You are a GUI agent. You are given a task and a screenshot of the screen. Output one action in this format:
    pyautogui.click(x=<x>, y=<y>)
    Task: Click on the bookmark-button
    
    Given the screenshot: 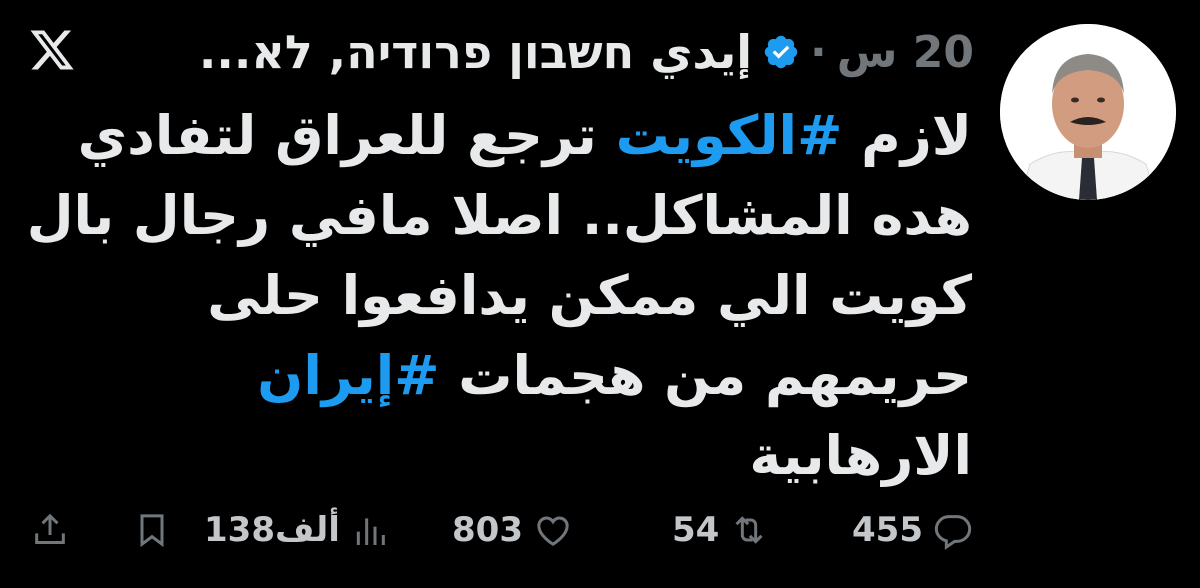 What is the action you would take?
    pyautogui.click(x=152, y=530)
    